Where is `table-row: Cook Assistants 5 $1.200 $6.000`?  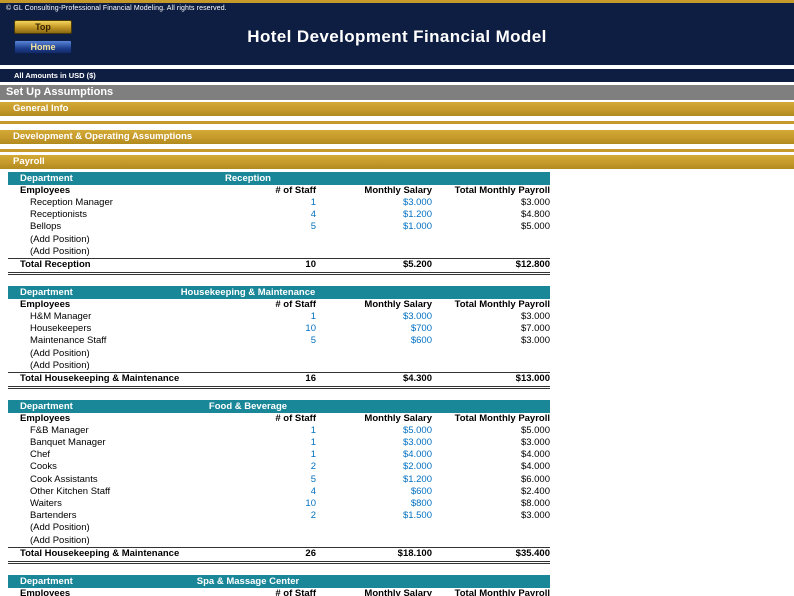 table-row: Cook Assistants 5 $1.200 $6.000 is located at coordinates (279, 480).